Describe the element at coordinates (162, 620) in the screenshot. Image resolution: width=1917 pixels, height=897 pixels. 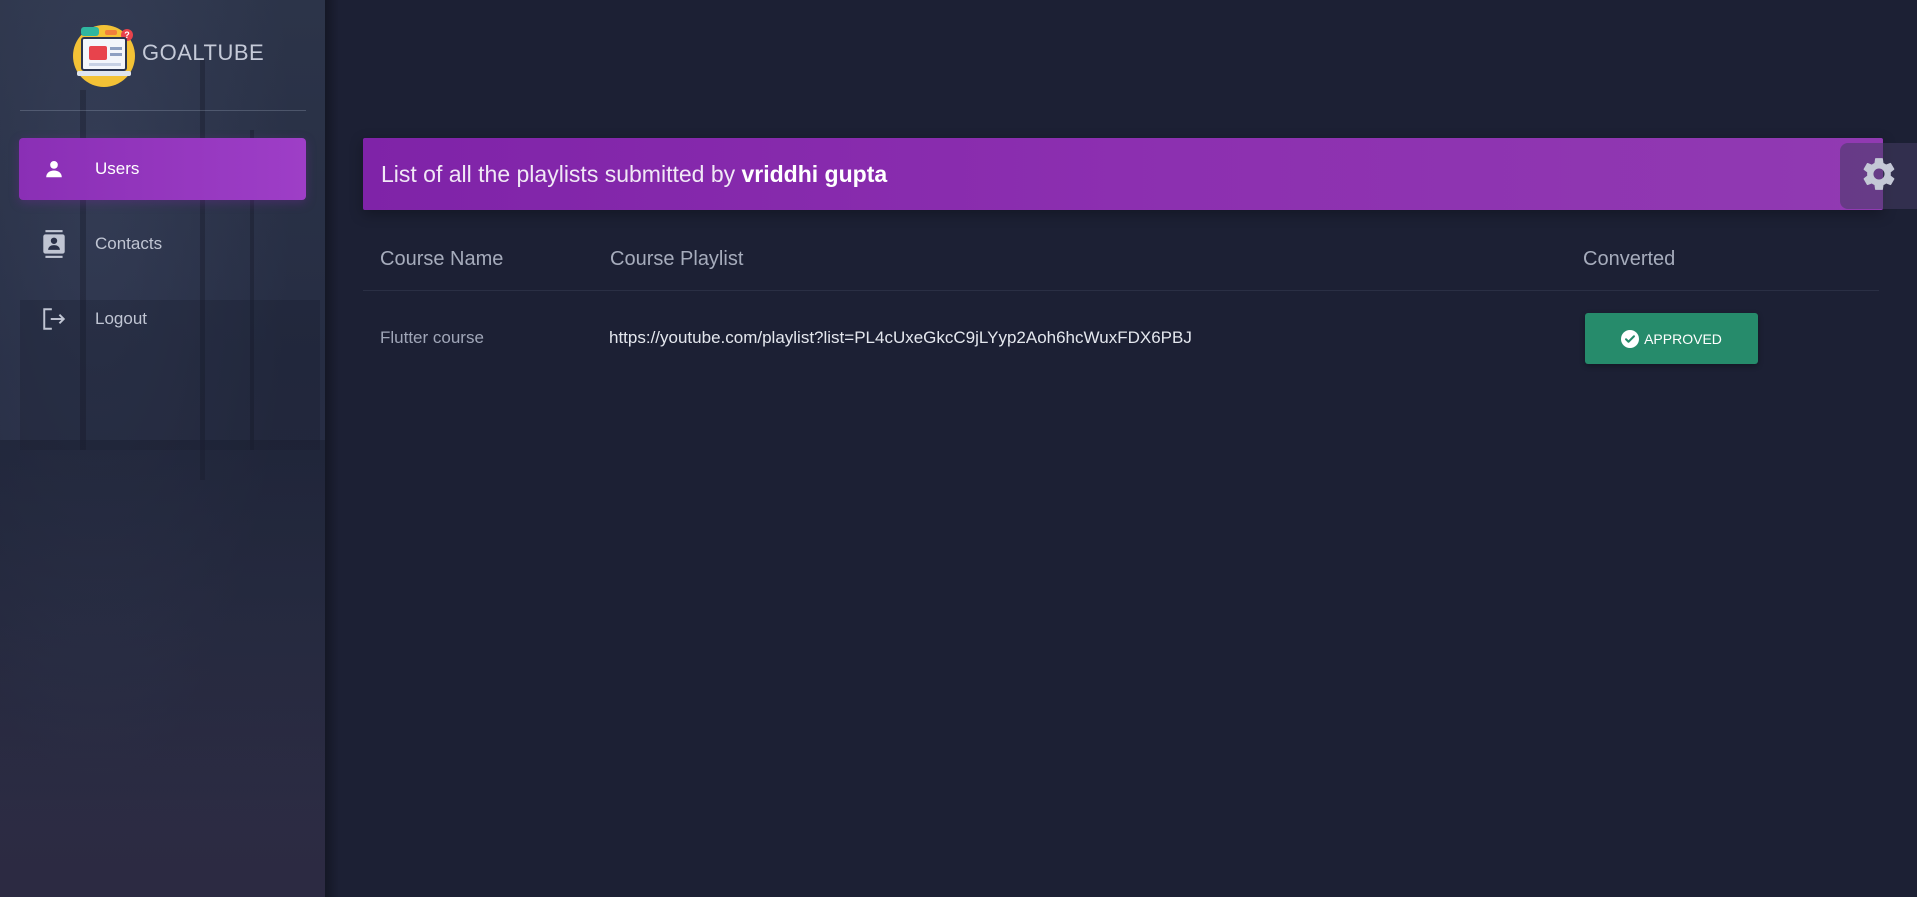
I see `background-reflection` at that location.